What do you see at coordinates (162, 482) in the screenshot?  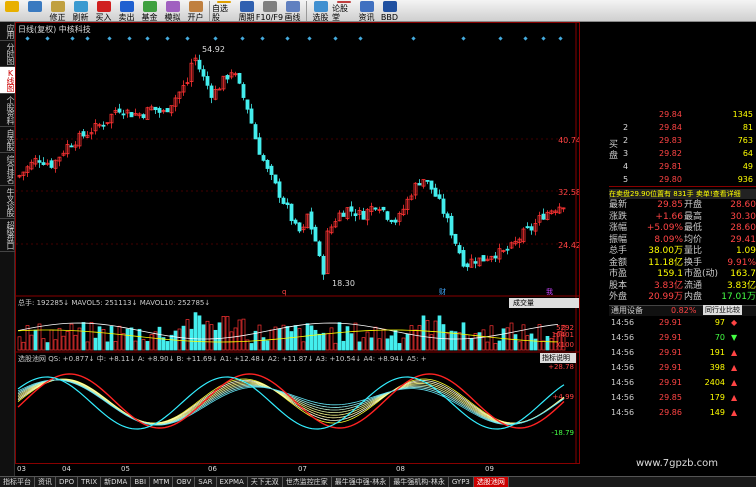 I see `tab-6: MTM` at bounding box center [162, 482].